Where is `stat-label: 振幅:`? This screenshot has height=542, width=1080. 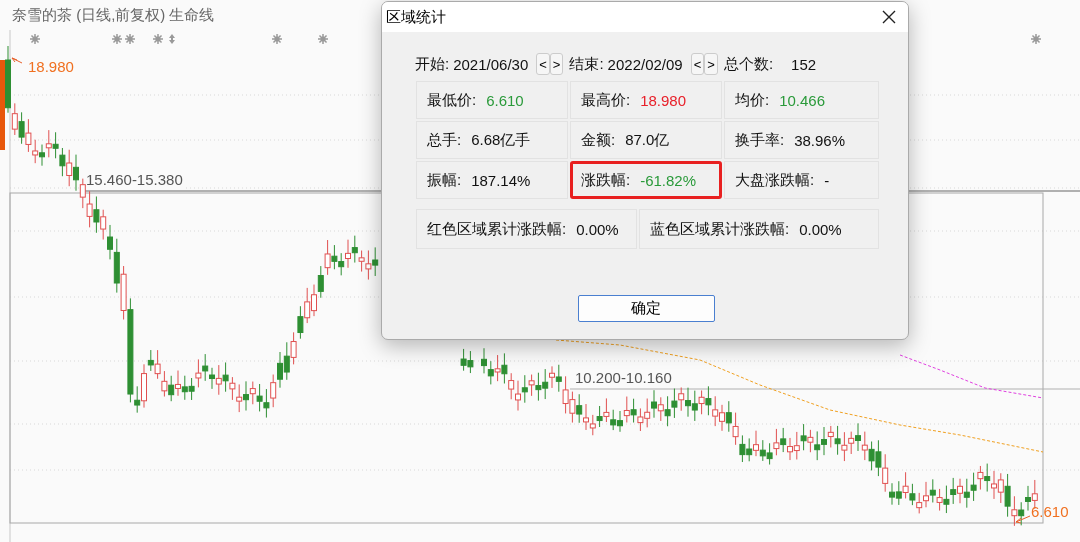
stat-label: 振幅: is located at coordinates (444, 180).